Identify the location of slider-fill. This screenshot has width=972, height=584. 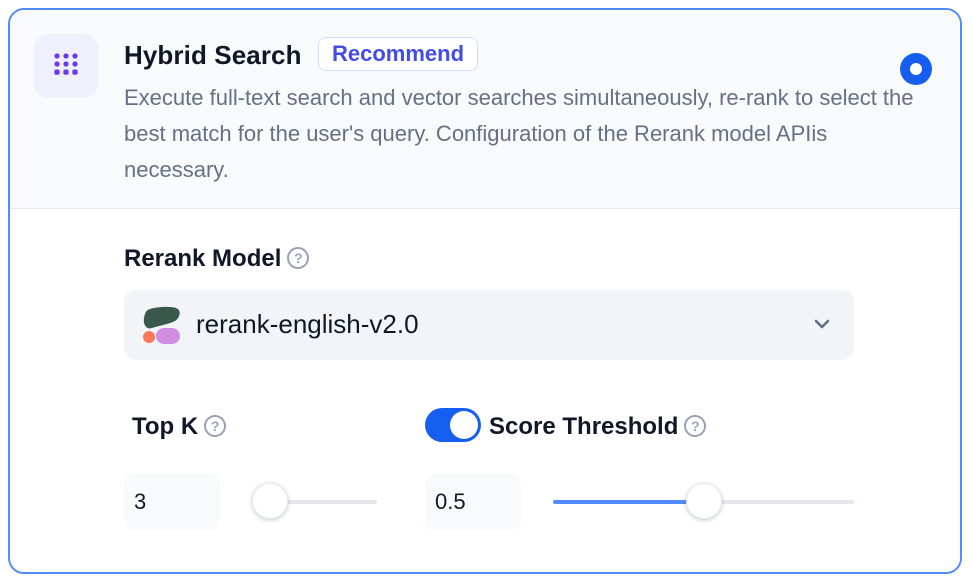
(628, 502).